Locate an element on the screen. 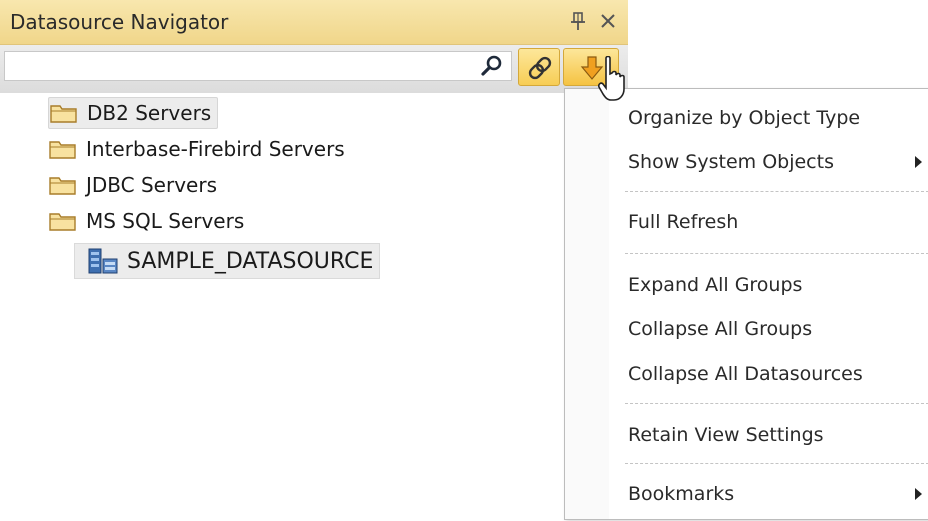 The width and height of the screenshot is (928, 521). menu-item-label: Retain View Settings is located at coordinates (726, 435).